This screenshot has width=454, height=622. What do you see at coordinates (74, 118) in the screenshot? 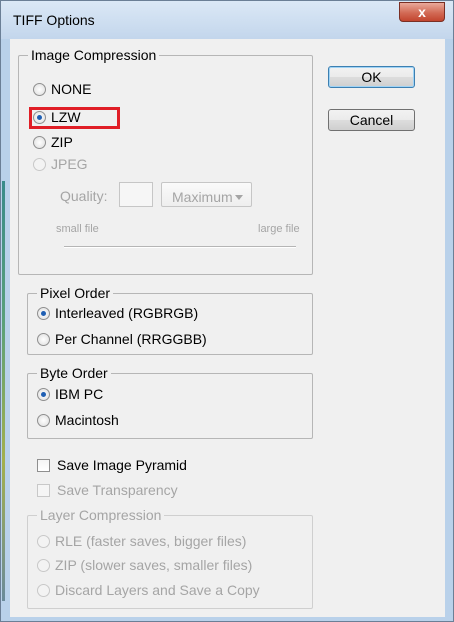
I see `highlight-box` at bounding box center [74, 118].